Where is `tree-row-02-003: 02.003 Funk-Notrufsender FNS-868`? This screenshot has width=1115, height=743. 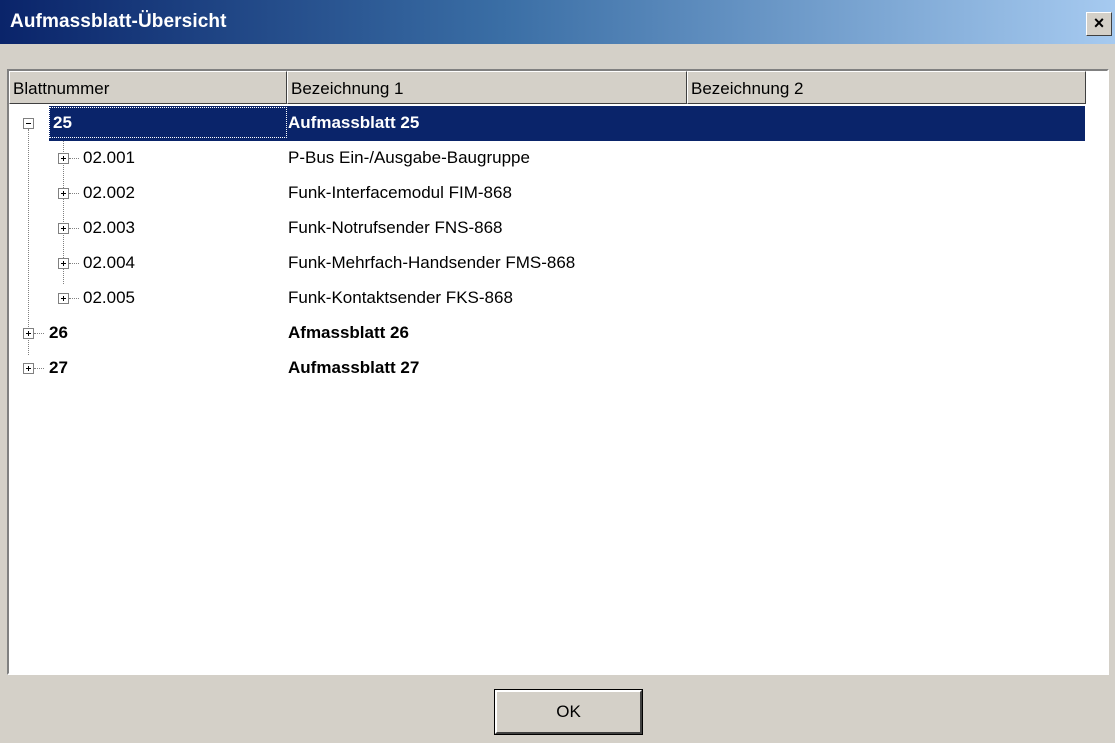 tree-row-02-003: 02.003 Funk-Notrufsender FNS-868 is located at coordinates (547, 228).